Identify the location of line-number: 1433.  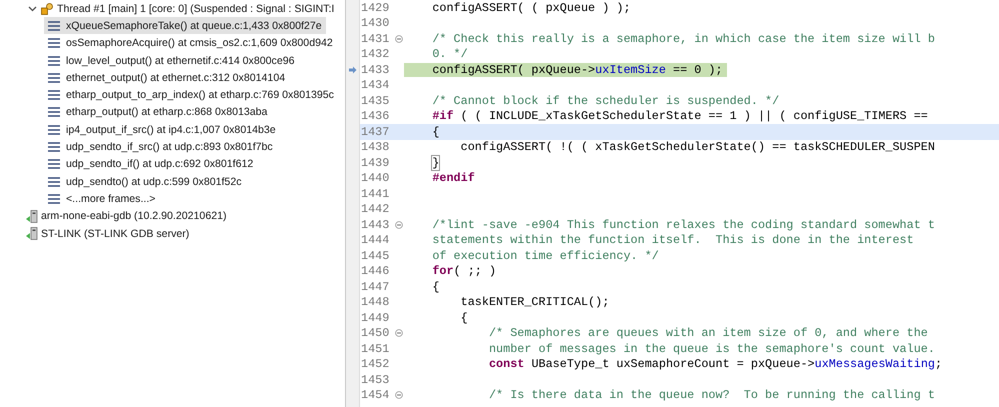
(375, 69).